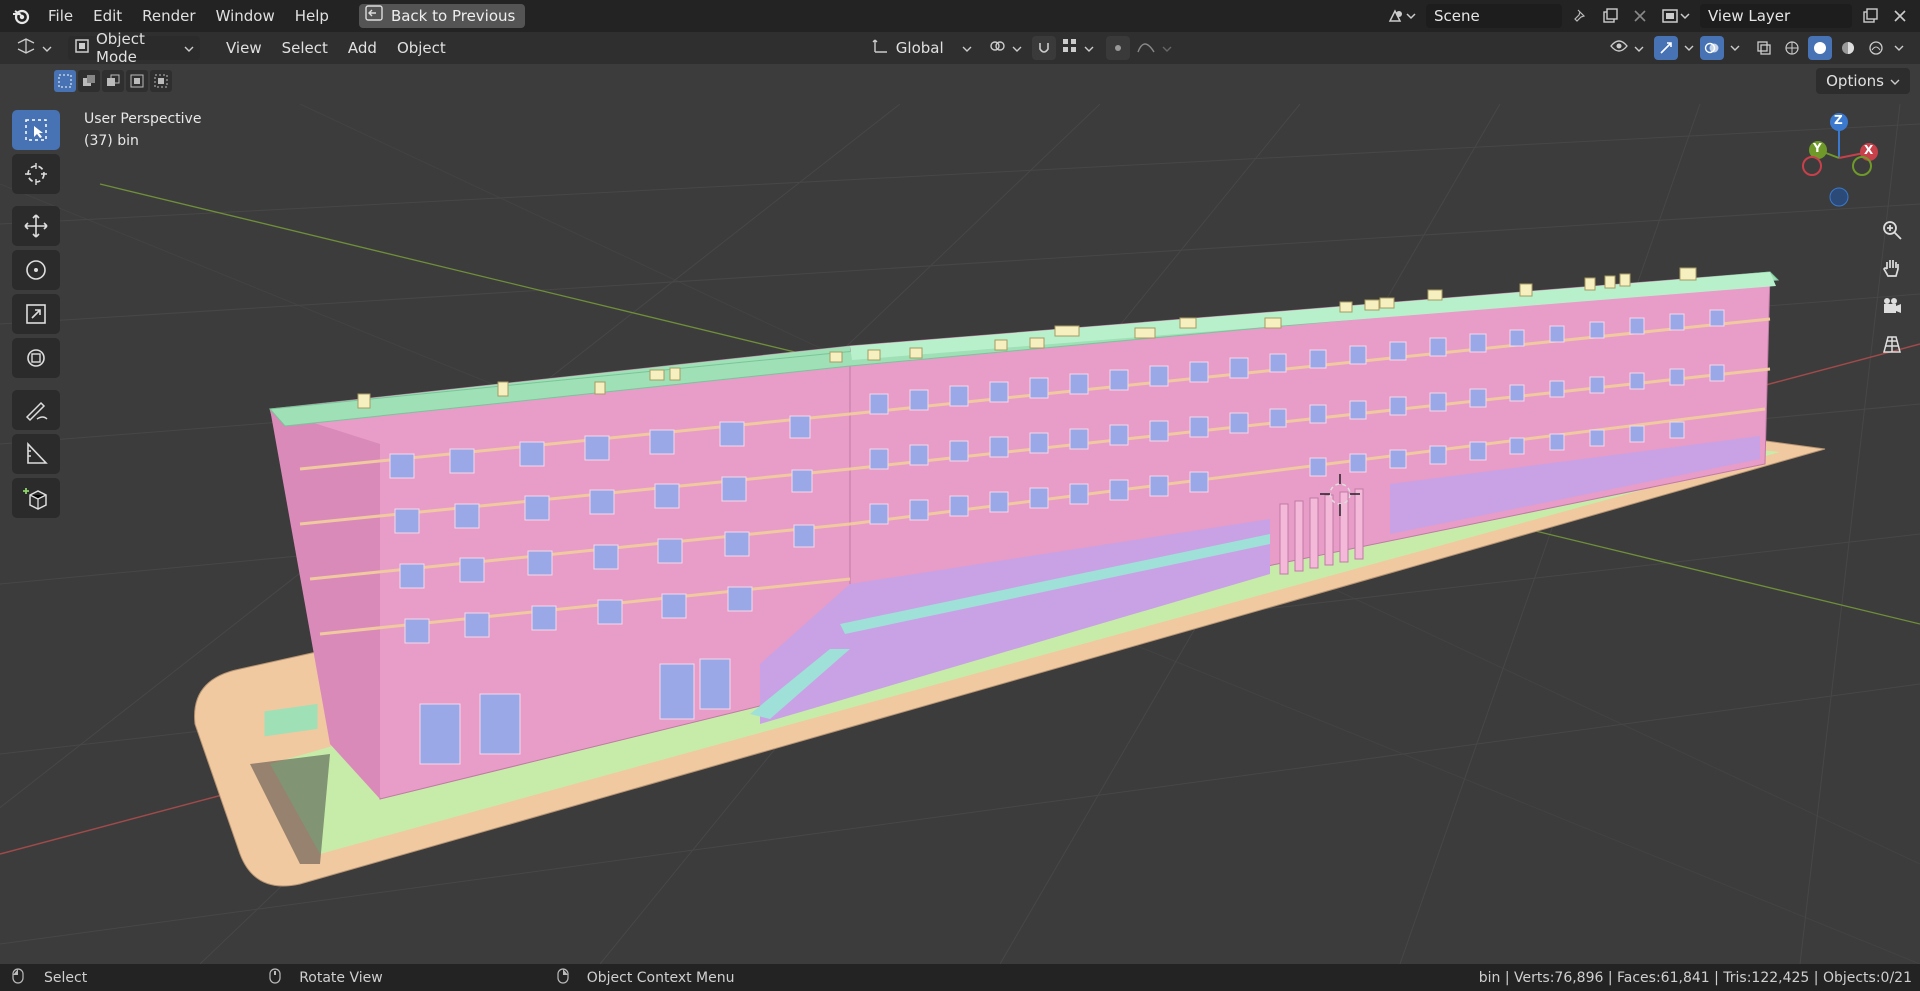  Describe the element at coordinates (82, 48) in the screenshot. I see `object-mode-icon` at that location.